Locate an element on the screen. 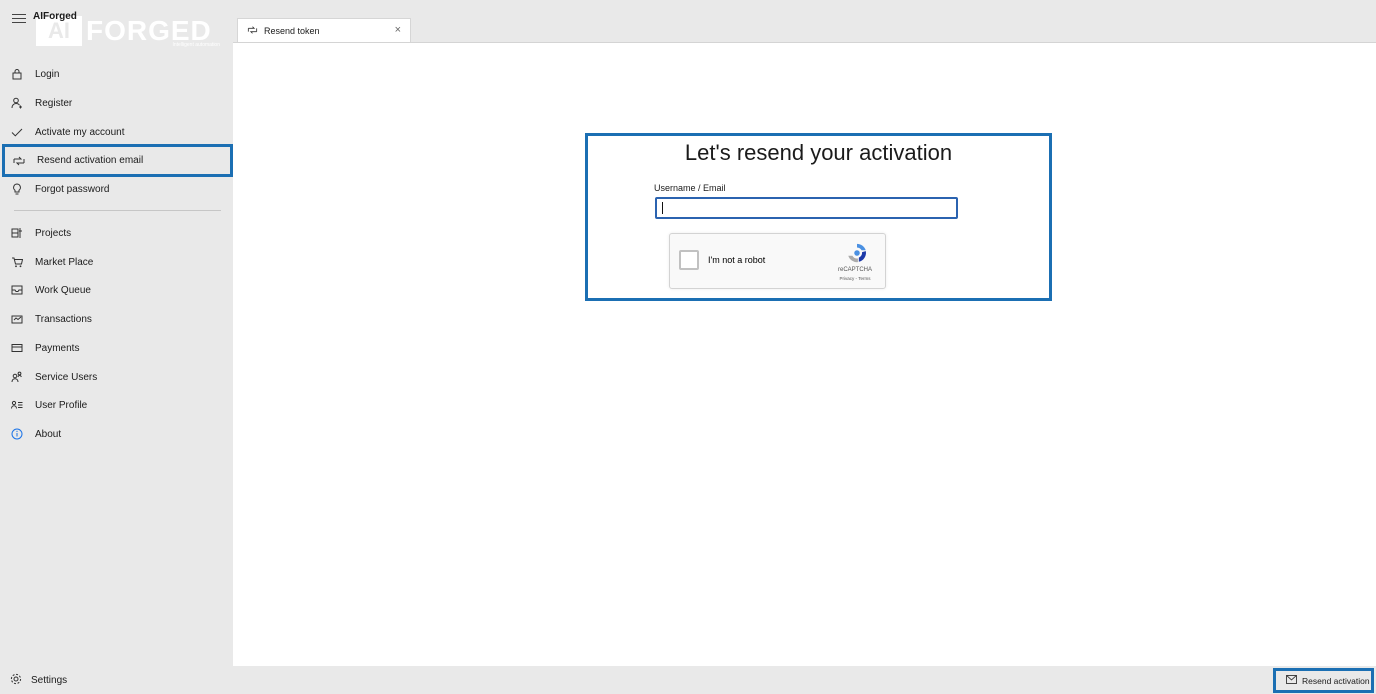  sidebar-item-resend-activation: Resend activation email is located at coordinates (117, 160).